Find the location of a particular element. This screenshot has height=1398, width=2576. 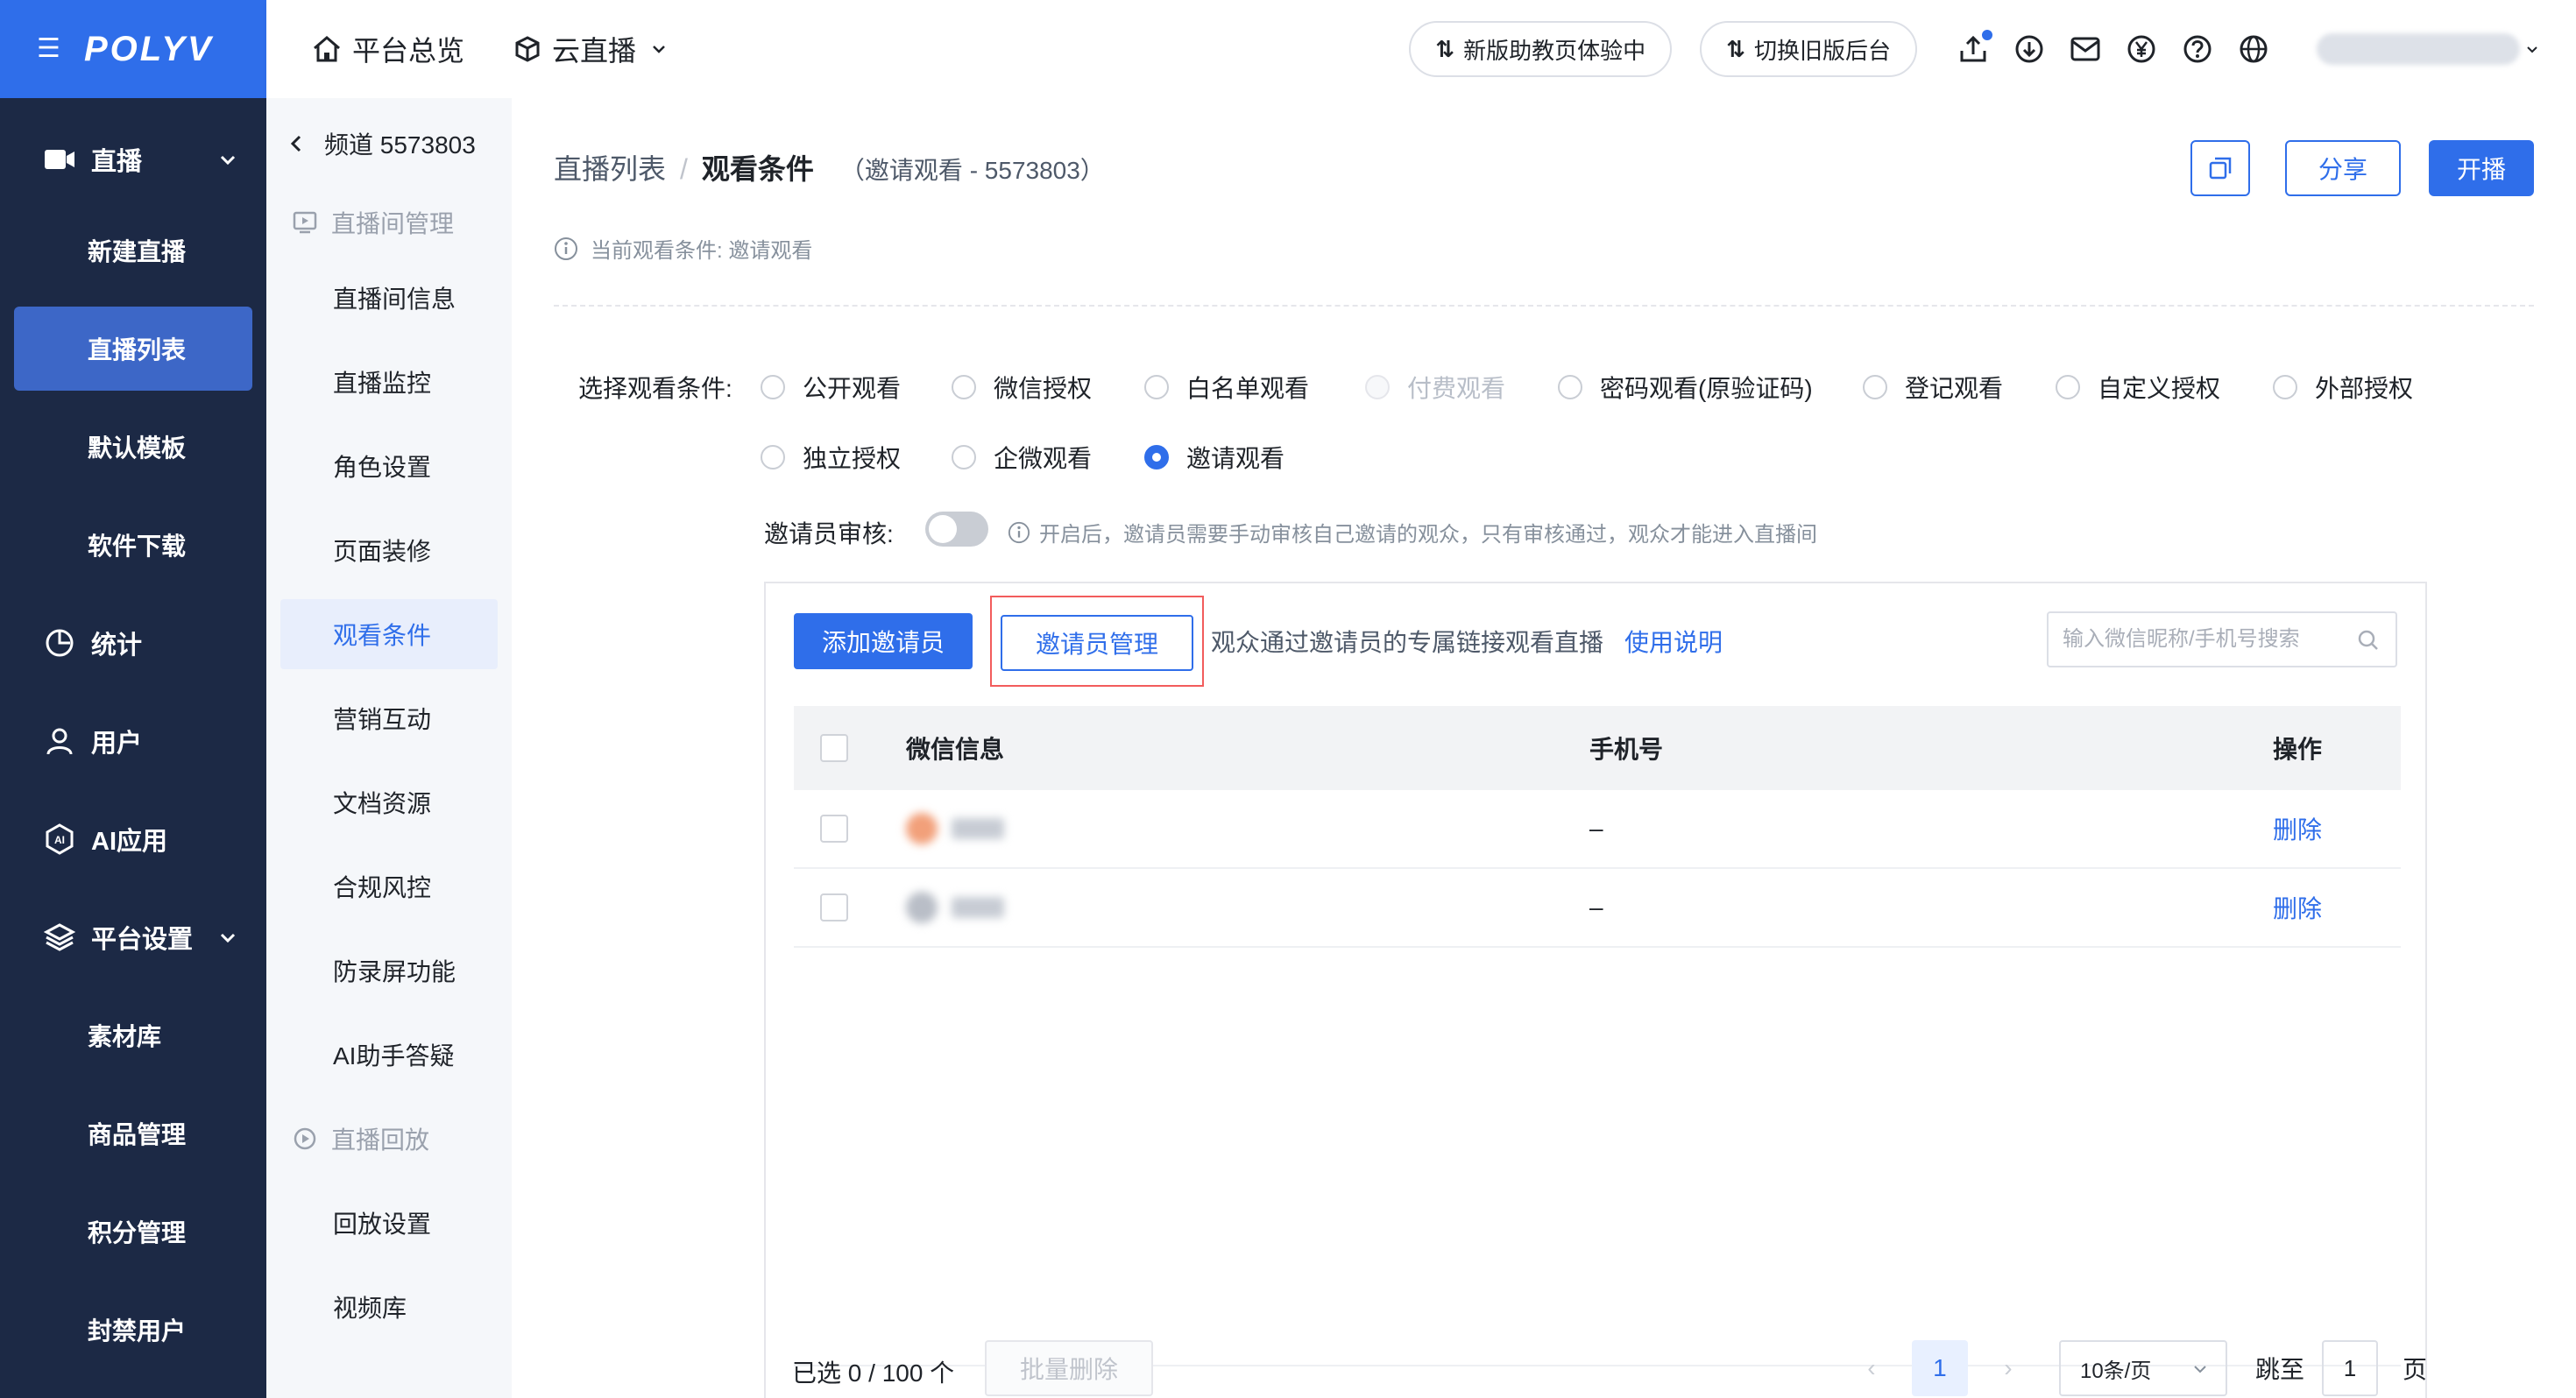

radio-label: 邀请观看 is located at coordinates (1235, 458).